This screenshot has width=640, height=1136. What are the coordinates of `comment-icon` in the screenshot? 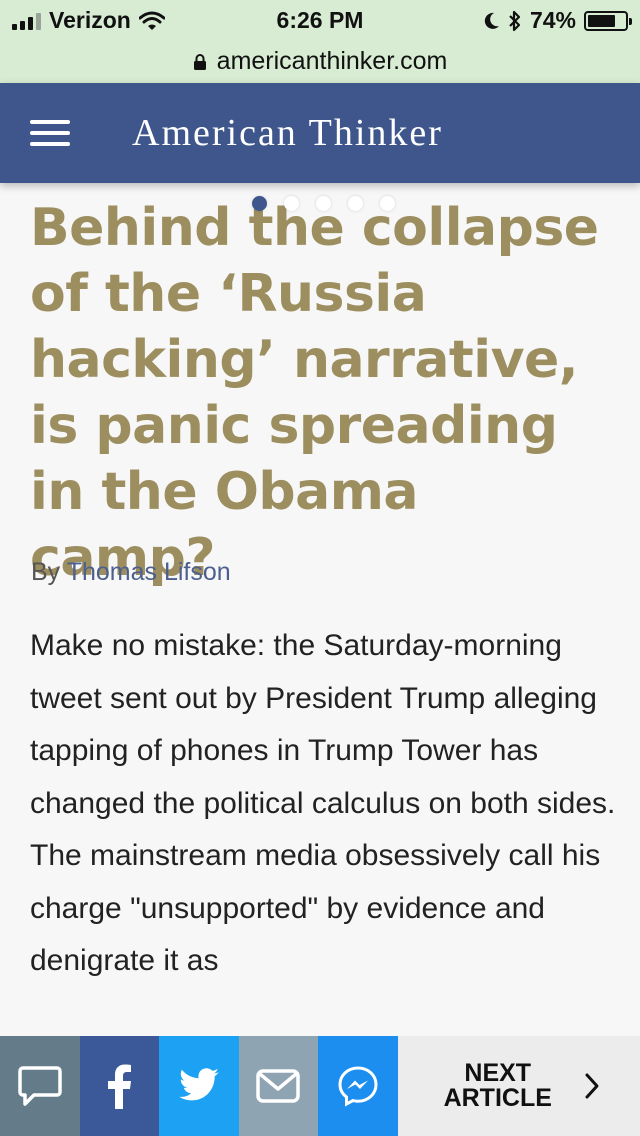 It's located at (40, 1086).